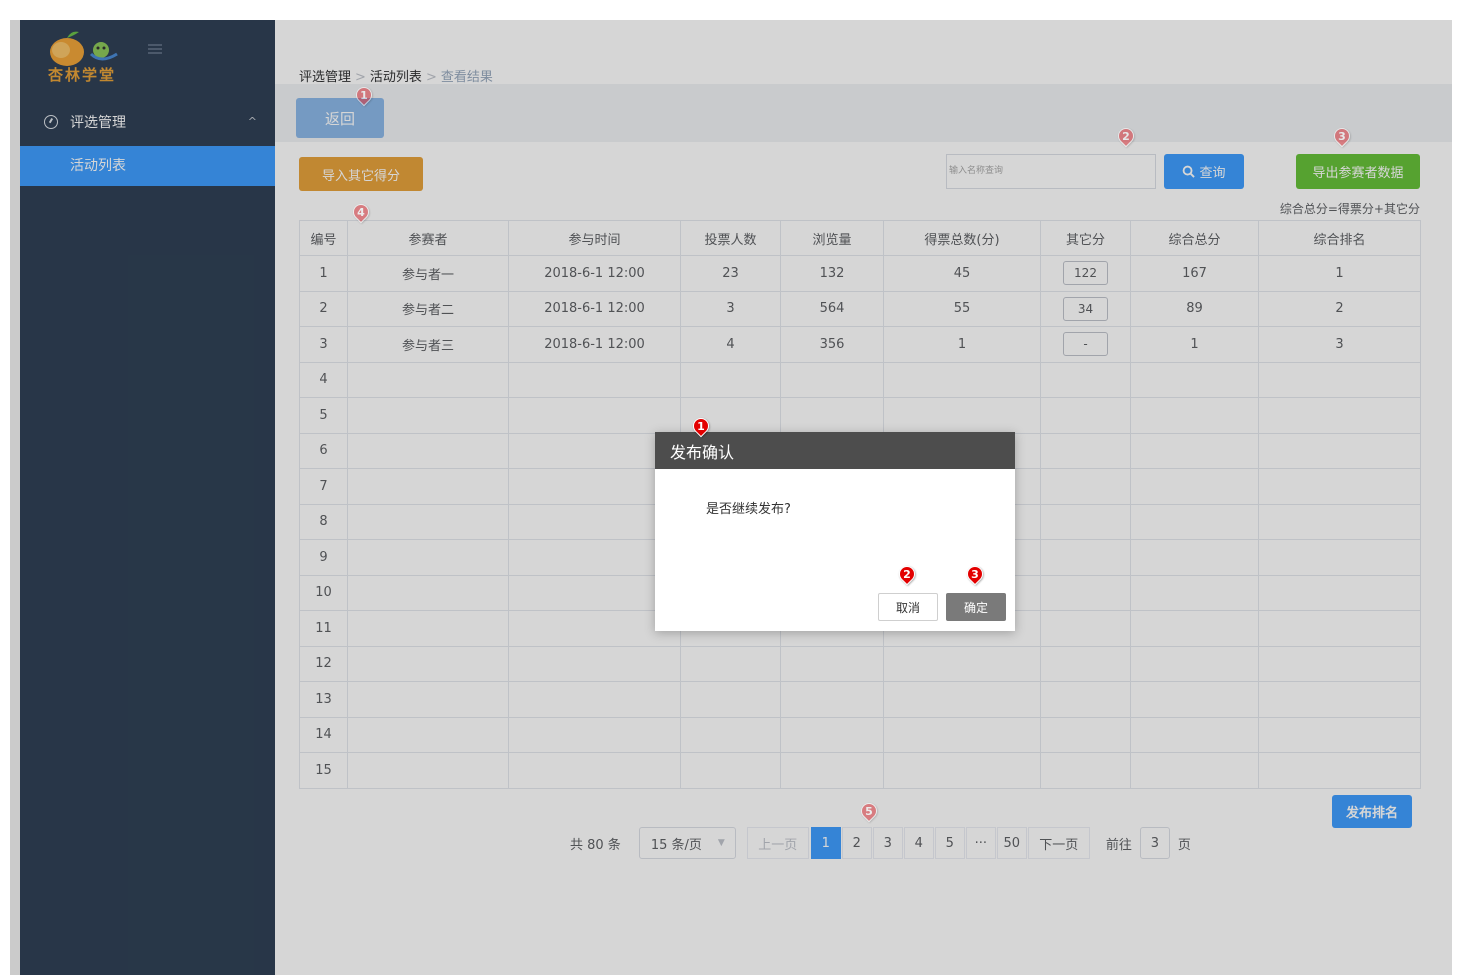  Describe the element at coordinates (869, 813) in the screenshot. I see `annotation-marker: 5` at that location.